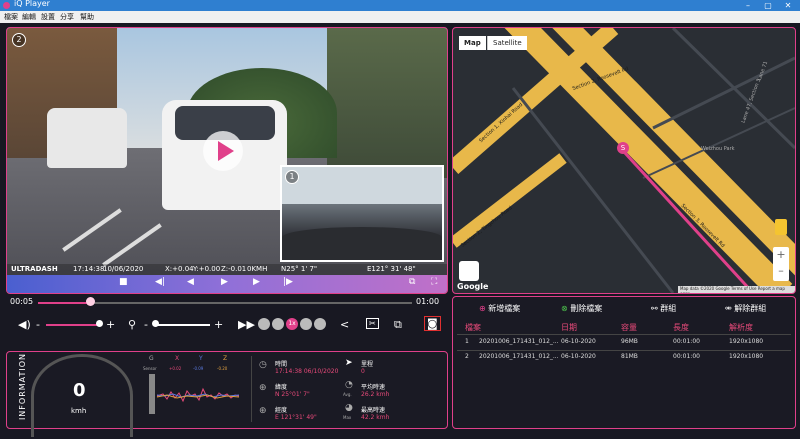 The image size is (800, 439). I want to click on zoom-slider, so click(182, 325).